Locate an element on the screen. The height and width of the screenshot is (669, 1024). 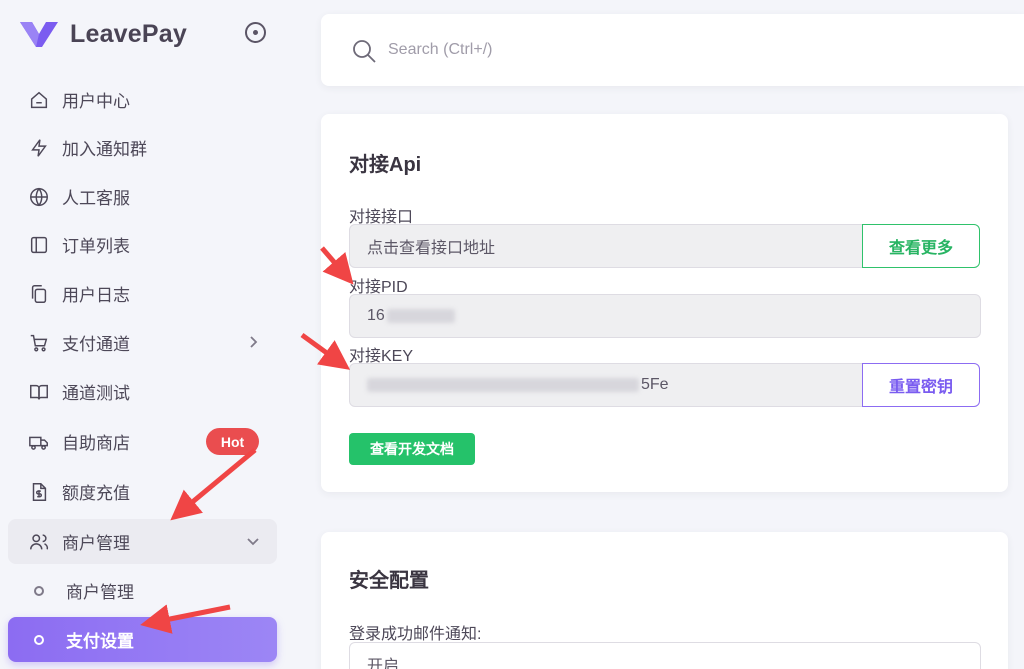
sidebar-item-payment-channels: 支付通道 is located at coordinates (142, 342).